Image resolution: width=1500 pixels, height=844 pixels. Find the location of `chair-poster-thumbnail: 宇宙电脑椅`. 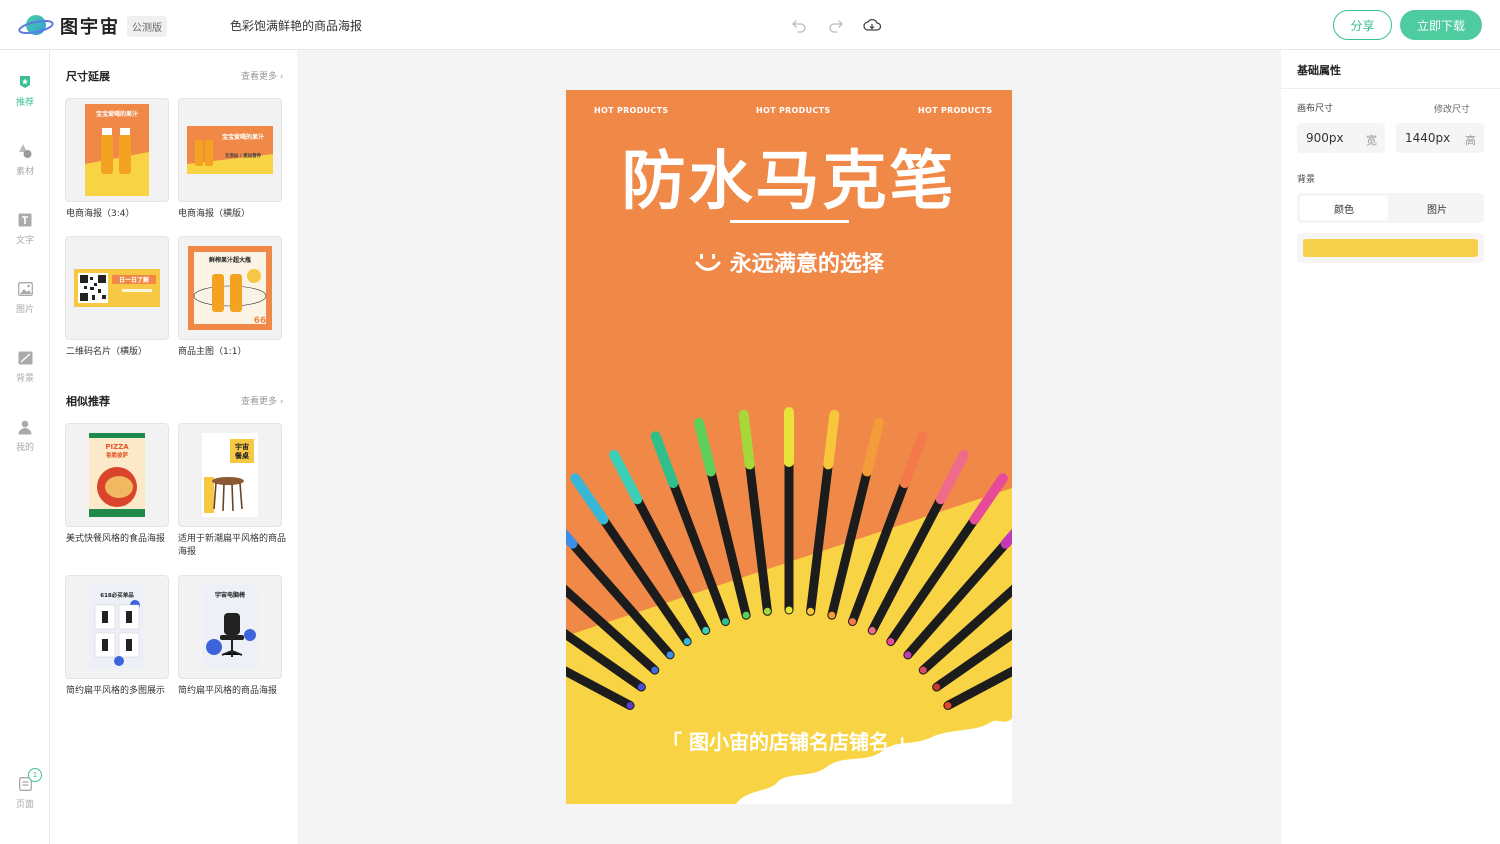

chair-poster-thumbnail: 宇宙电脑椅 is located at coordinates (230, 627).